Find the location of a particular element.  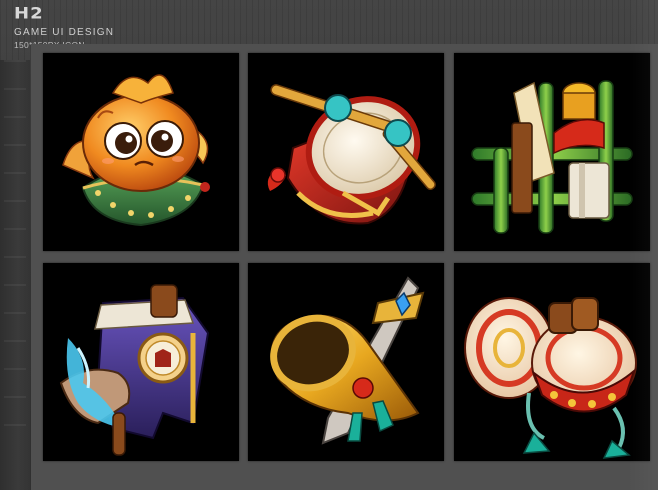

festival-drum-icon is located at coordinates (351, 154).